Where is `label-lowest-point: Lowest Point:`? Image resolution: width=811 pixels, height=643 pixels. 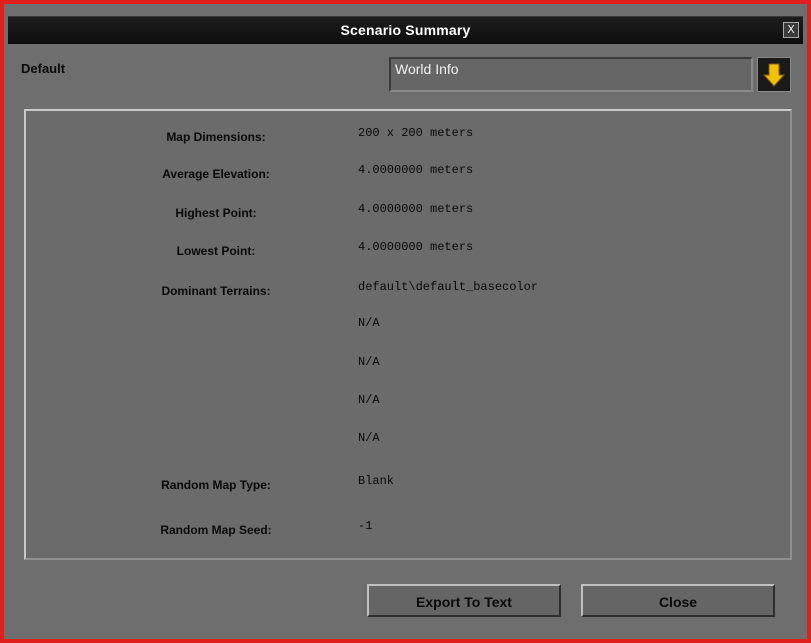 label-lowest-point: Lowest Point: is located at coordinates (216, 251).